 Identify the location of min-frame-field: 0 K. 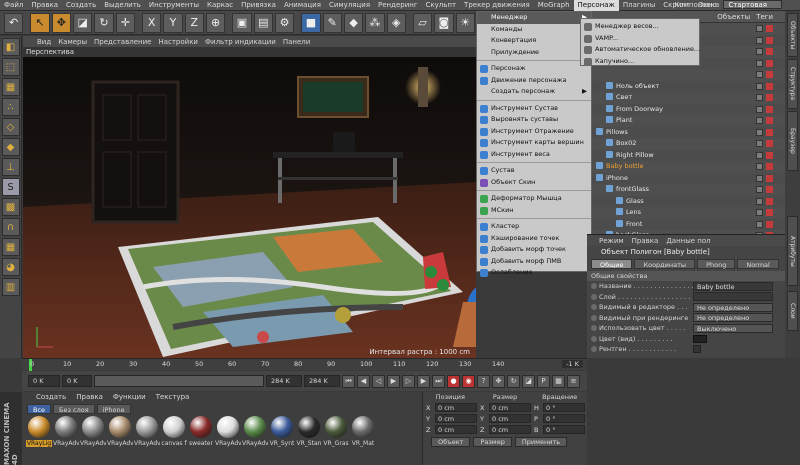
(77, 381).